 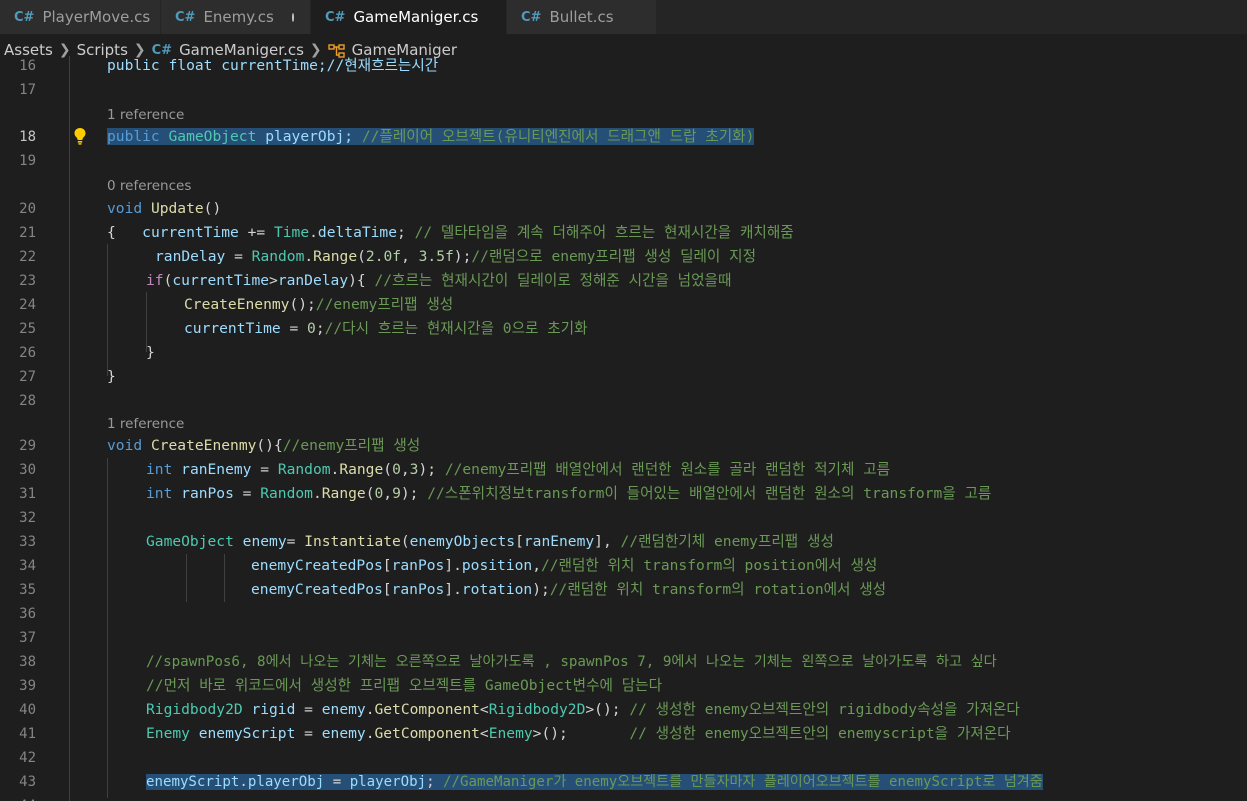 What do you see at coordinates (125, 232) in the screenshot?
I see `code-token: {` at bounding box center [125, 232].